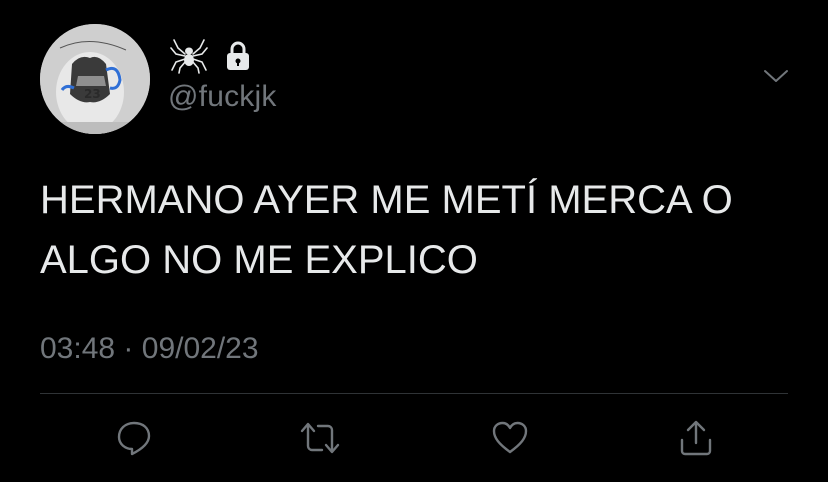  I want to click on action-bar, so click(414, 438).